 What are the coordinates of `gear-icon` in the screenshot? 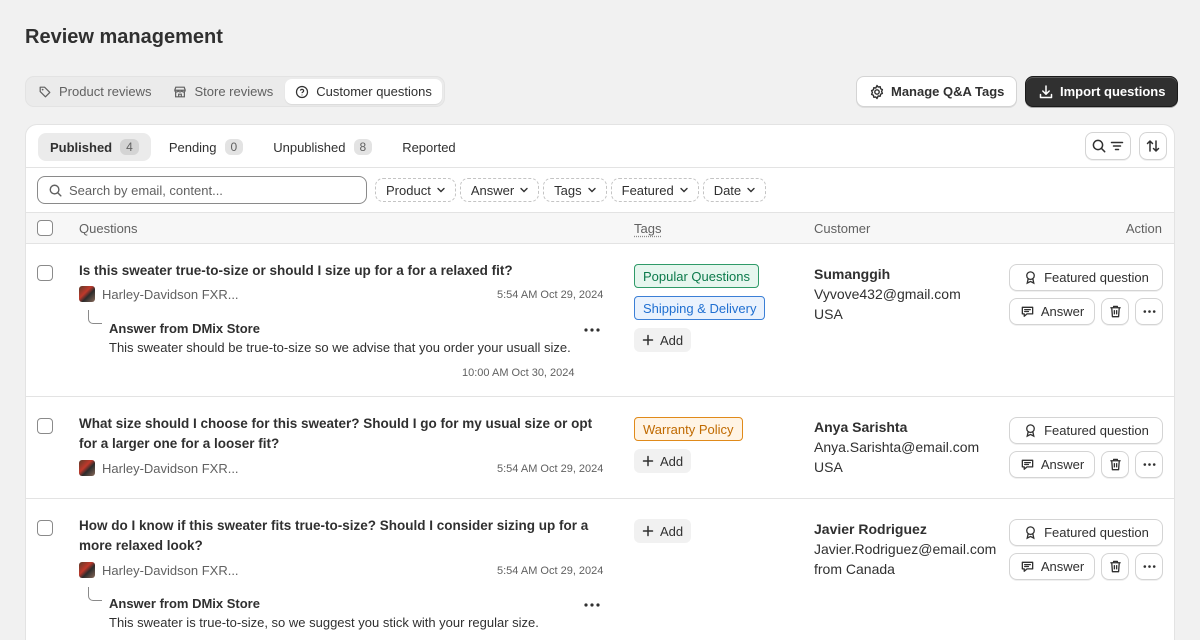 It's located at (877, 92).